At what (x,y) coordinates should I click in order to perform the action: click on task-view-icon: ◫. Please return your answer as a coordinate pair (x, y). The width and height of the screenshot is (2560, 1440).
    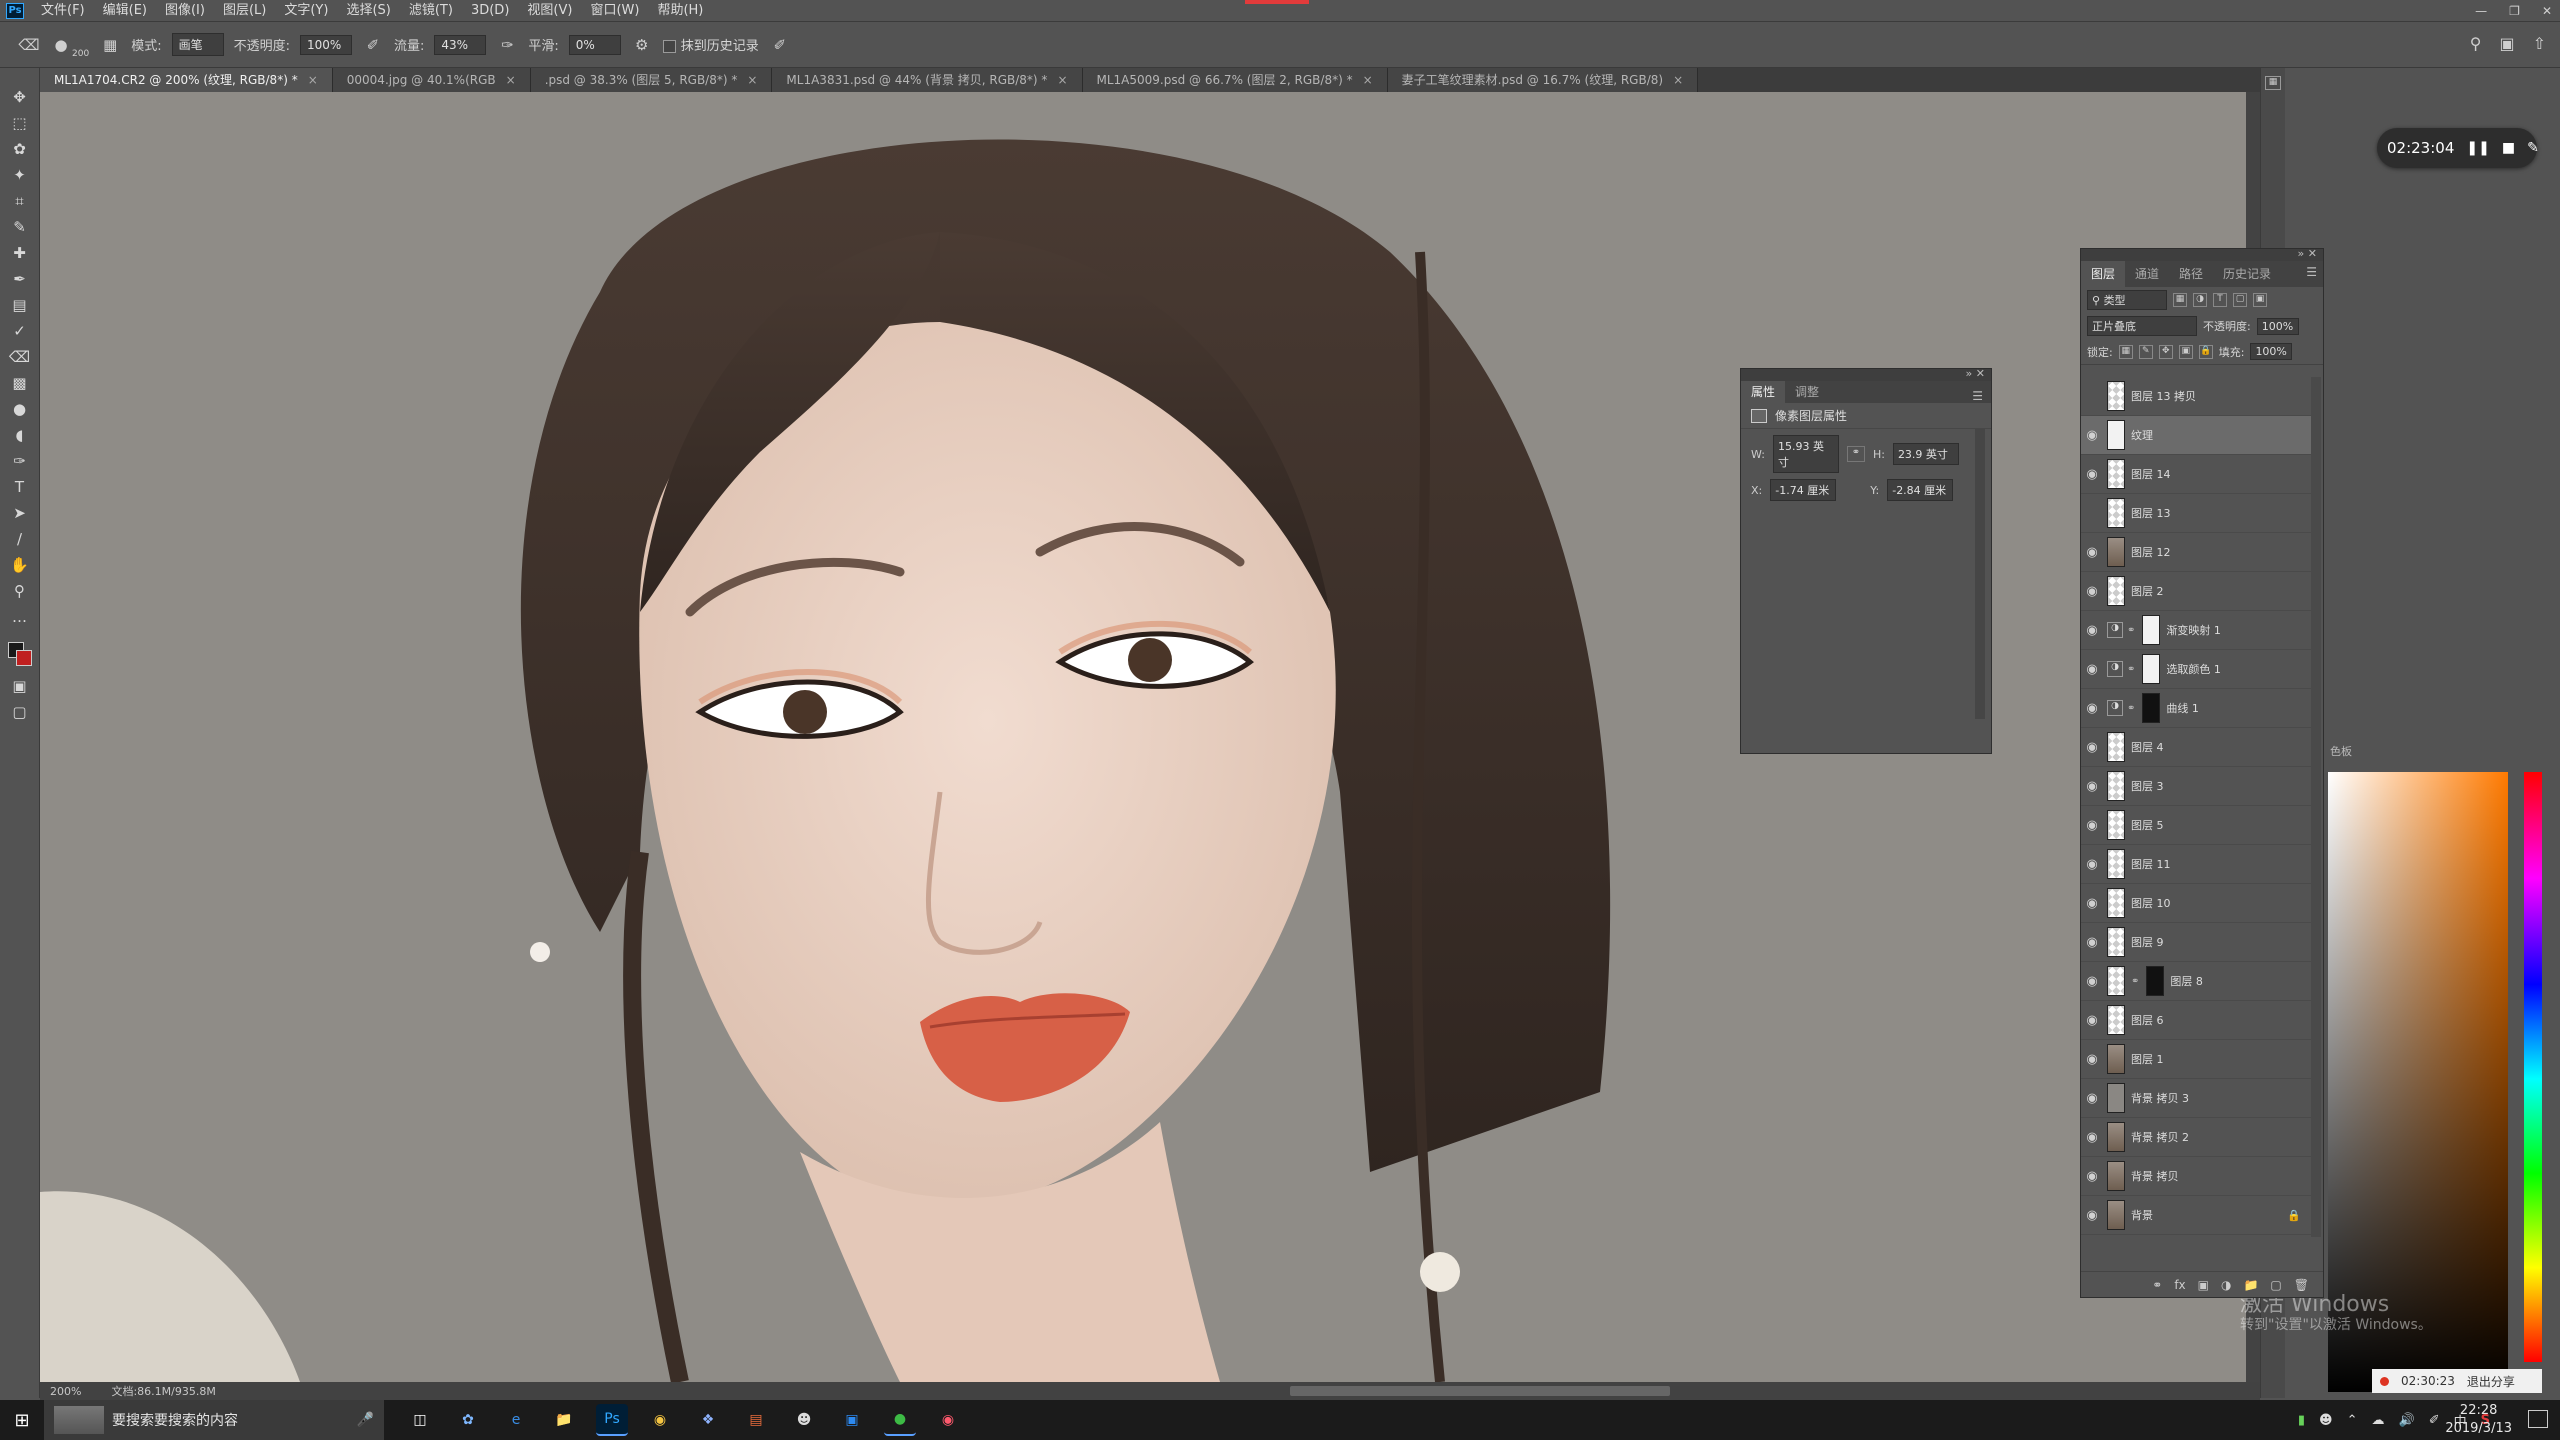
    Looking at the image, I should click on (420, 1420).